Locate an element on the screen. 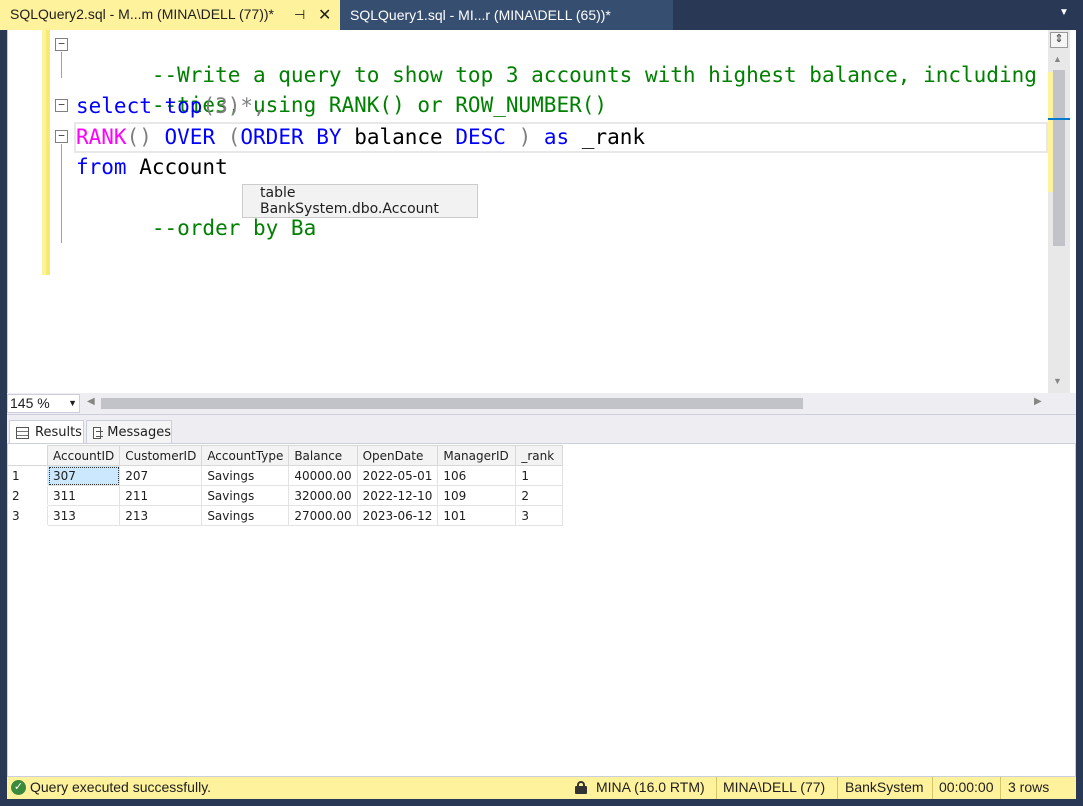 The height and width of the screenshot is (806, 1083). horizontal-scroll-thumb is located at coordinates (452, 403).